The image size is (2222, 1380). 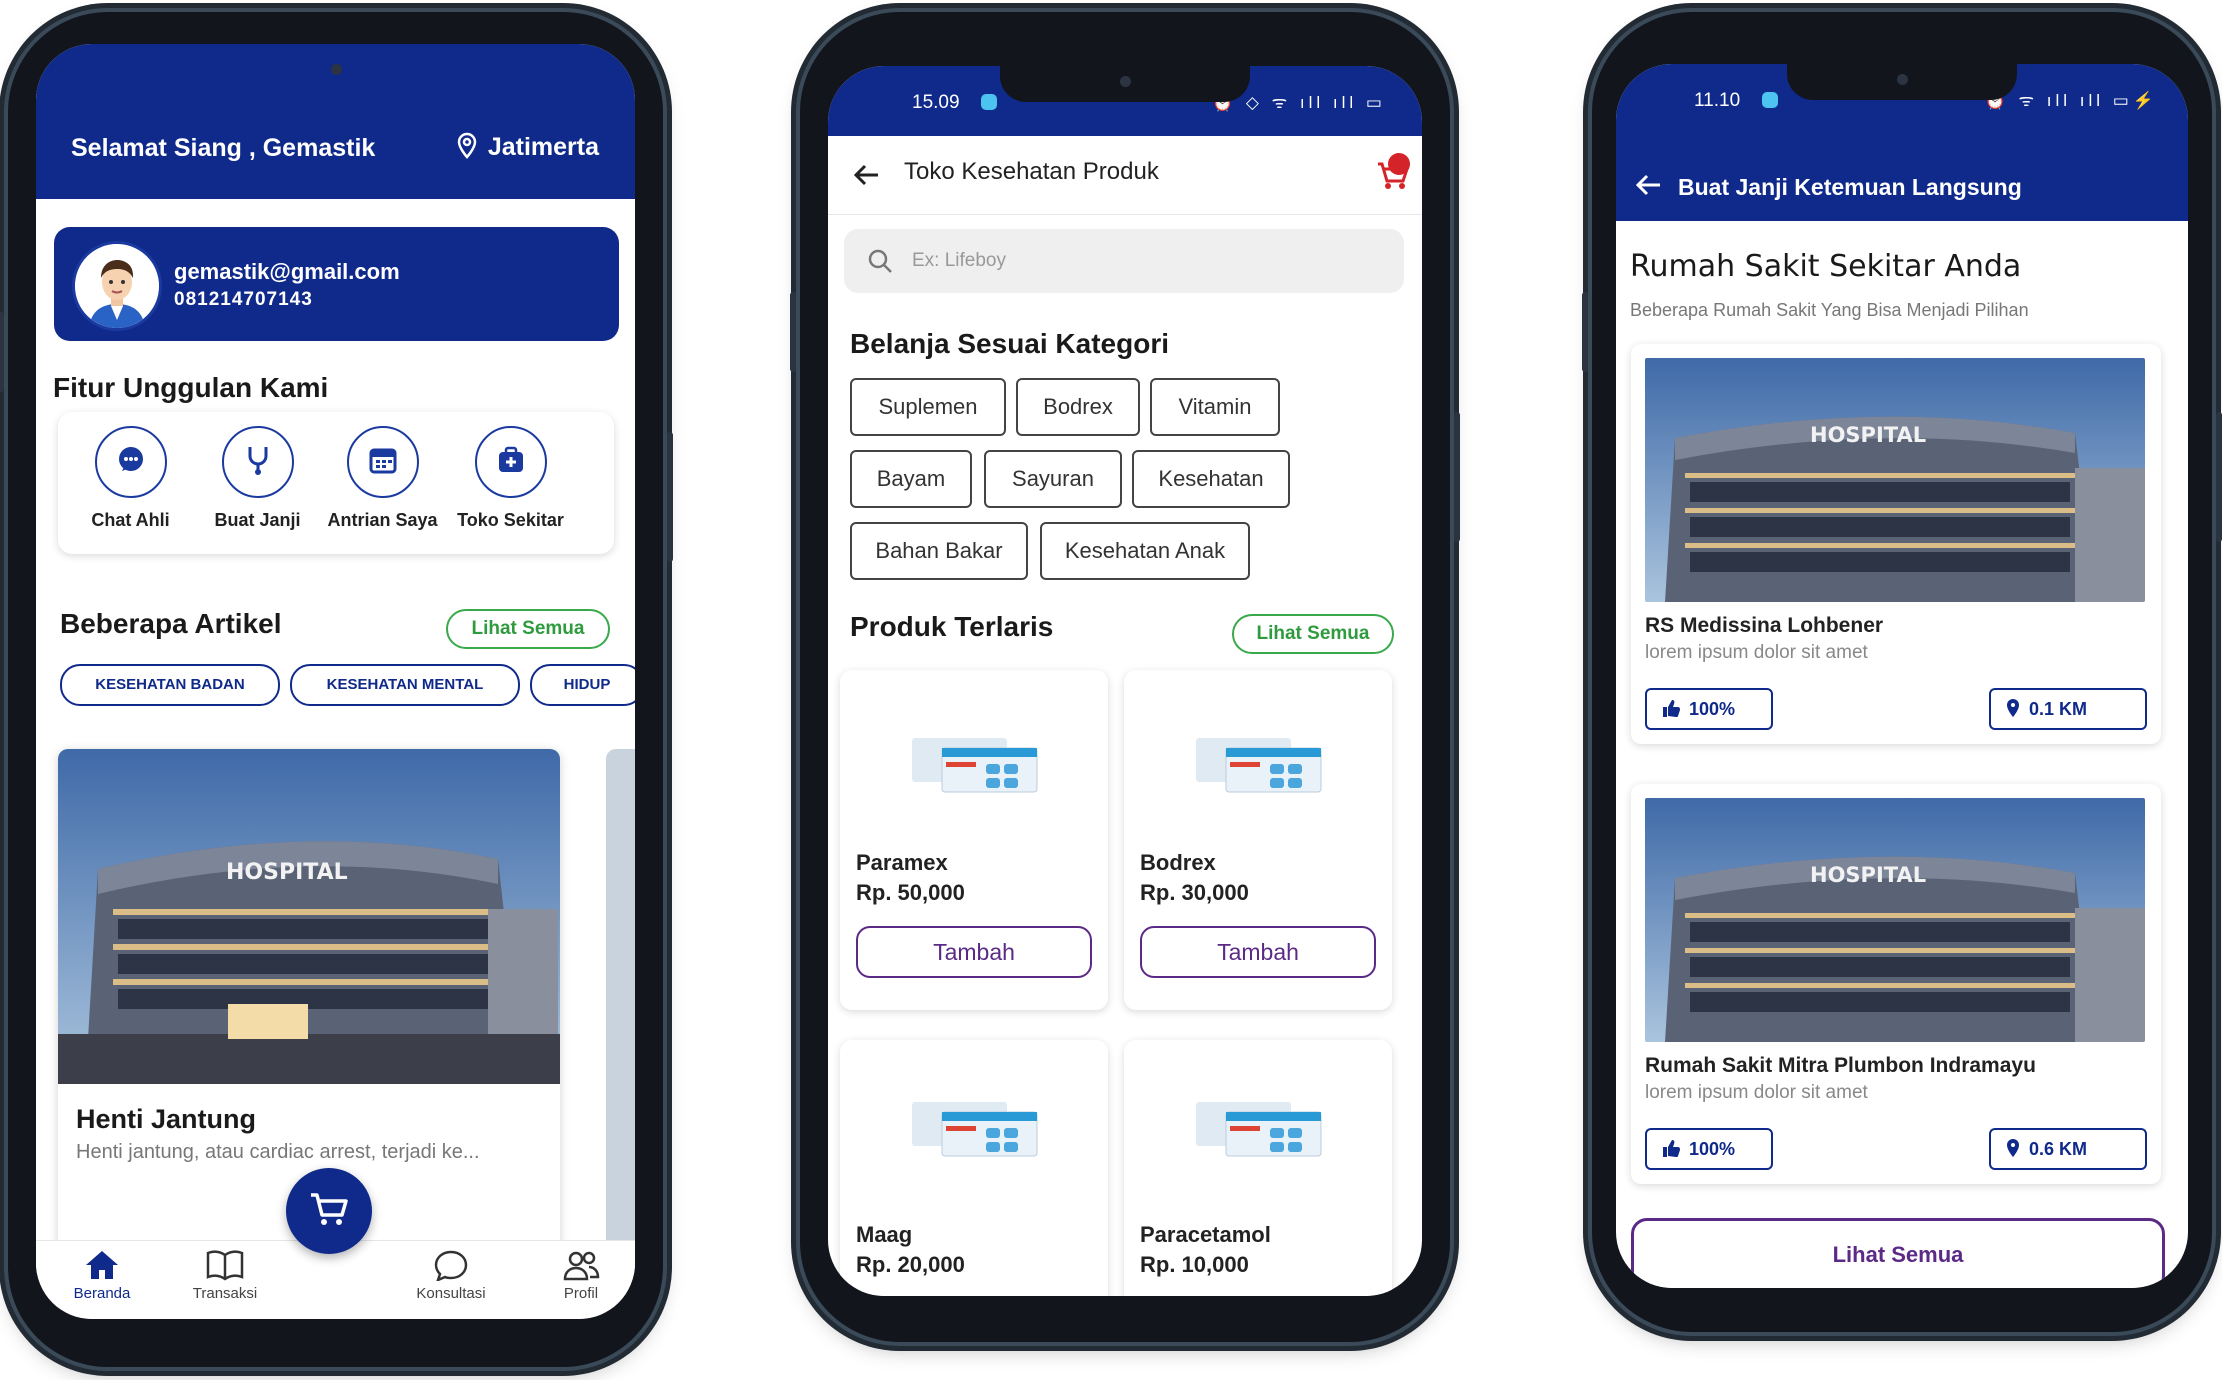 I want to click on nav-label: Transaksi, so click(x=225, y=1293).